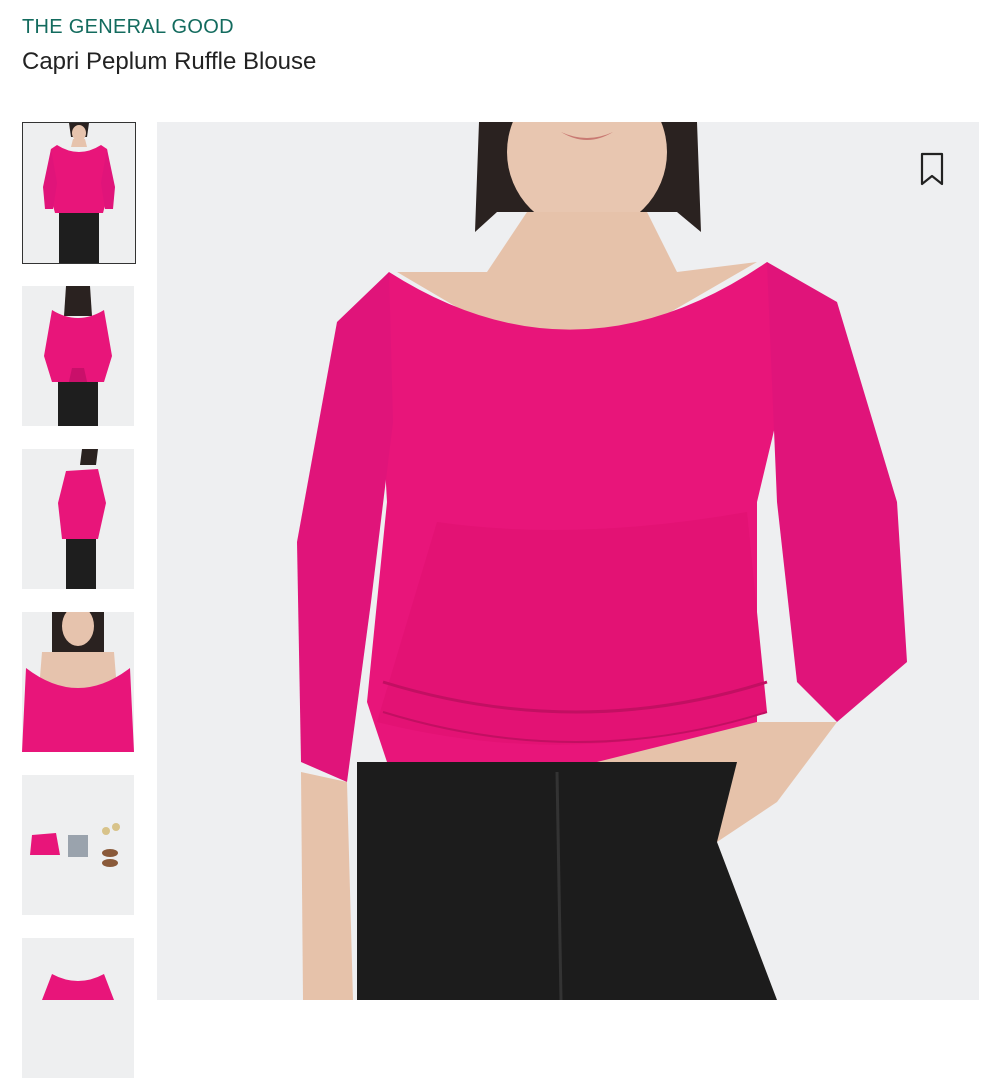 This screenshot has width=1000, height=1078. I want to click on thumbnail-front-image, so click(79, 193).